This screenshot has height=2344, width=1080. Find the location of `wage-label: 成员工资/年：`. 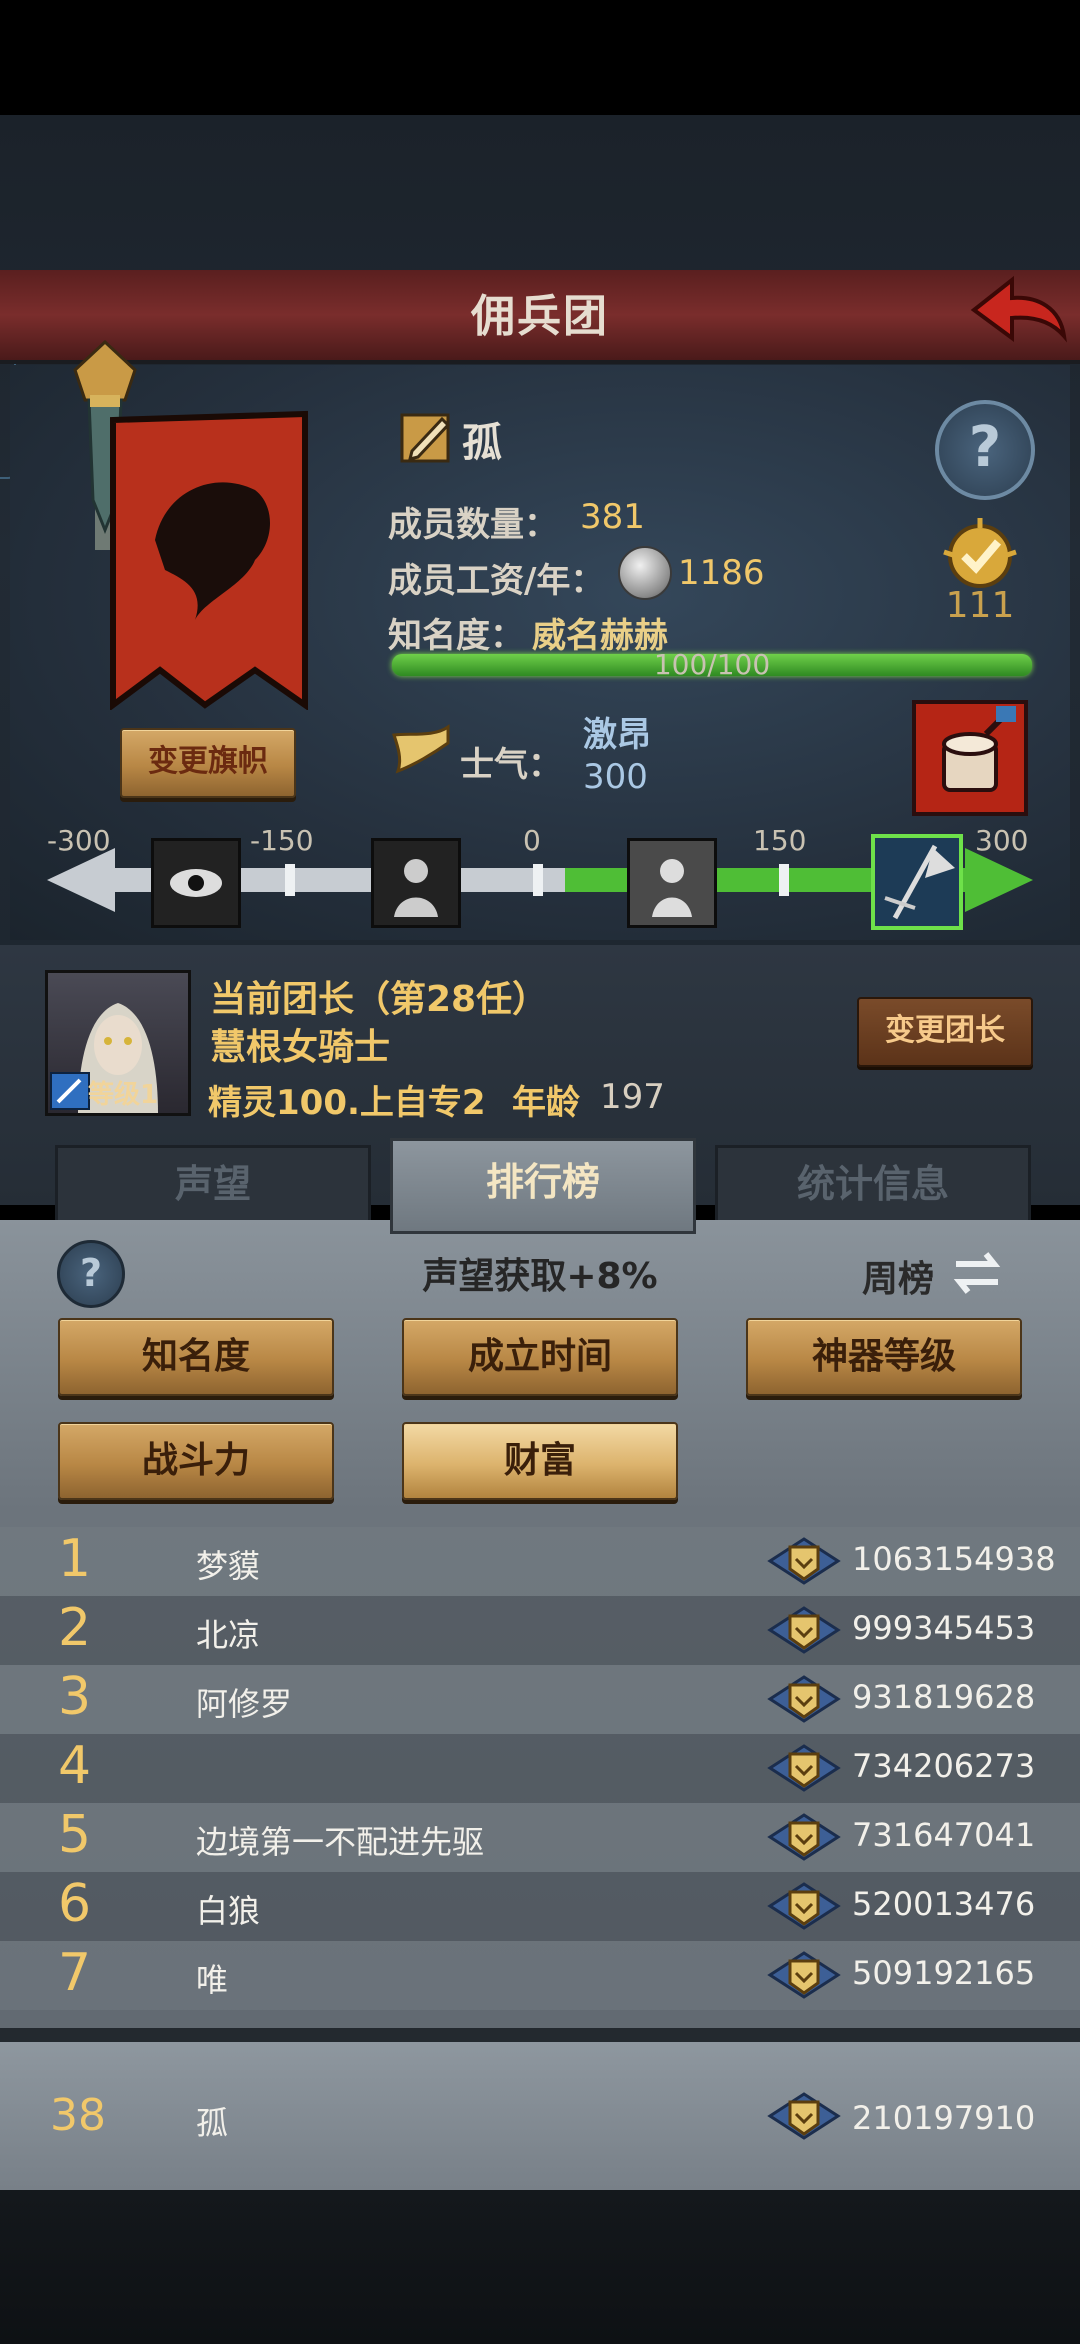

wage-label: 成员工资/年： is located at coordinates (496, 581).